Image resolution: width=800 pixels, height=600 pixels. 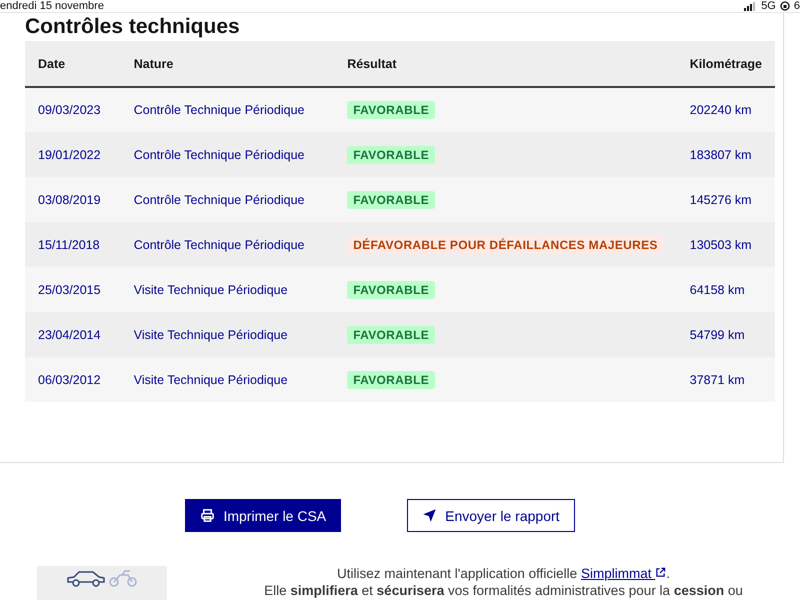 What do you see at coordinates (725, 109) in the screenshot?
I see `table-cell: 202240 km` at bounding box center [725, 109].